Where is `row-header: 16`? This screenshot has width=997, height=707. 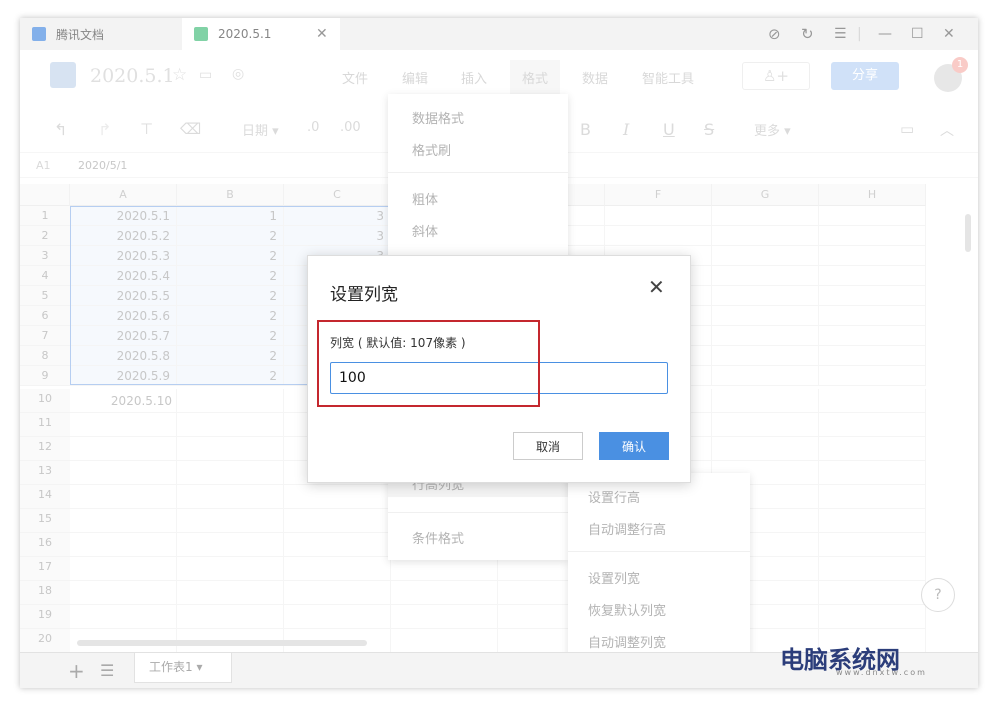 row-header: 16 is located at coordinates (45, 545).